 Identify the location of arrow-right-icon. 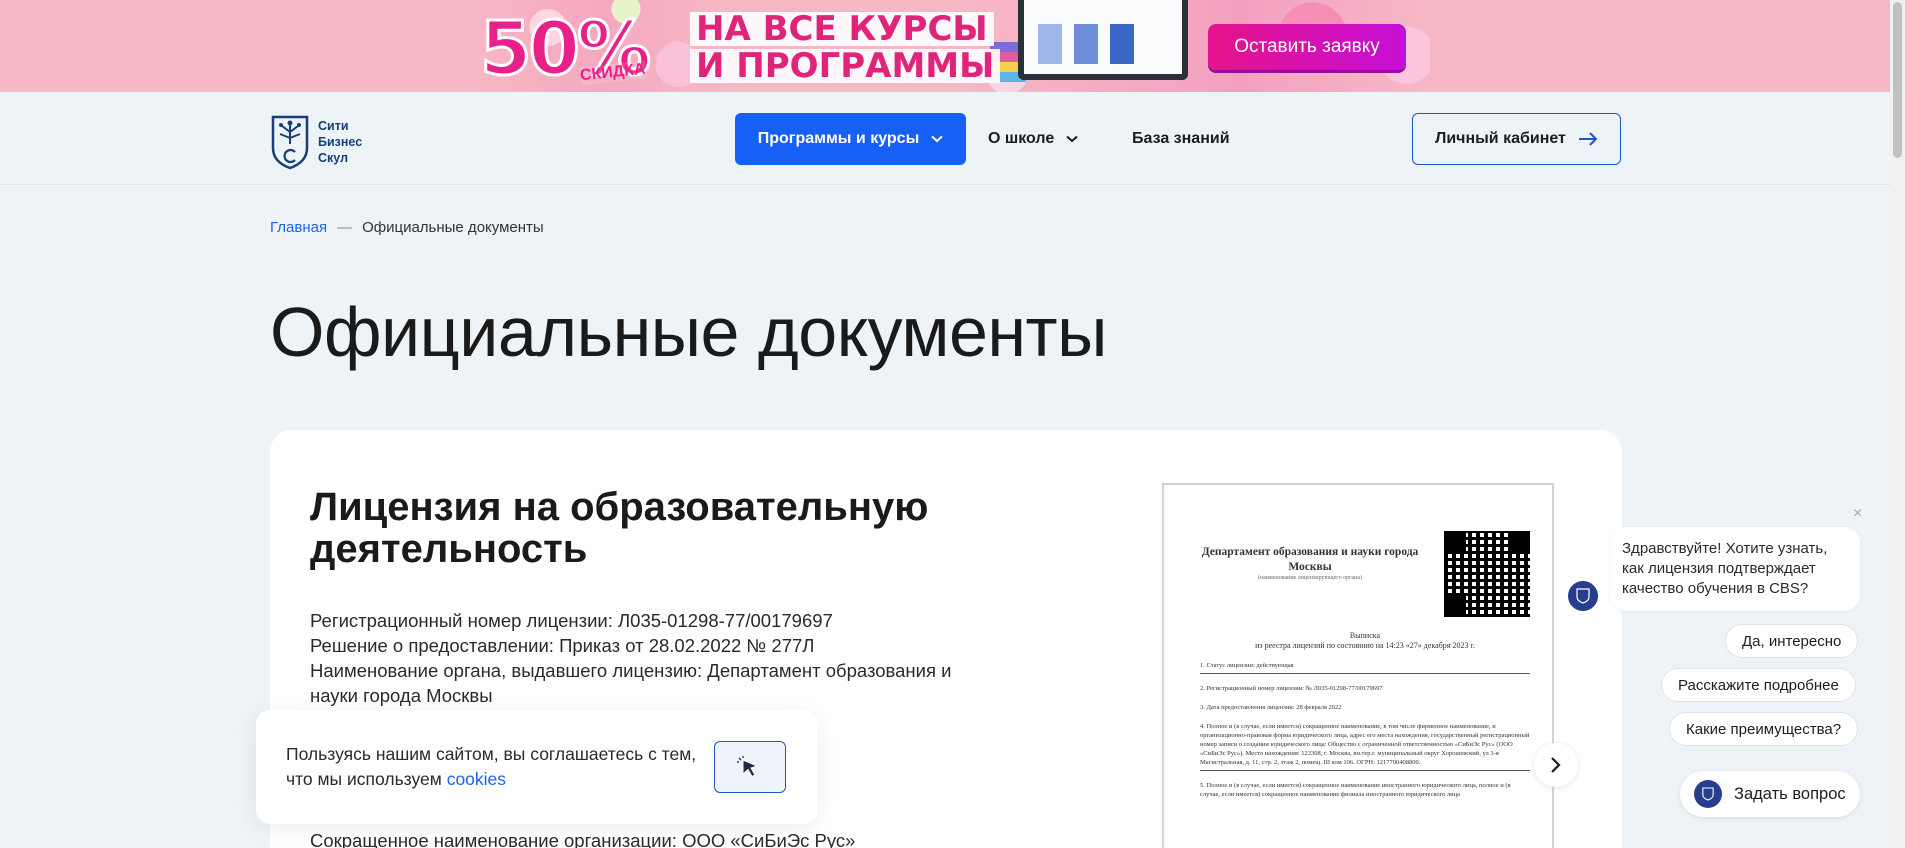
(1588, 139).